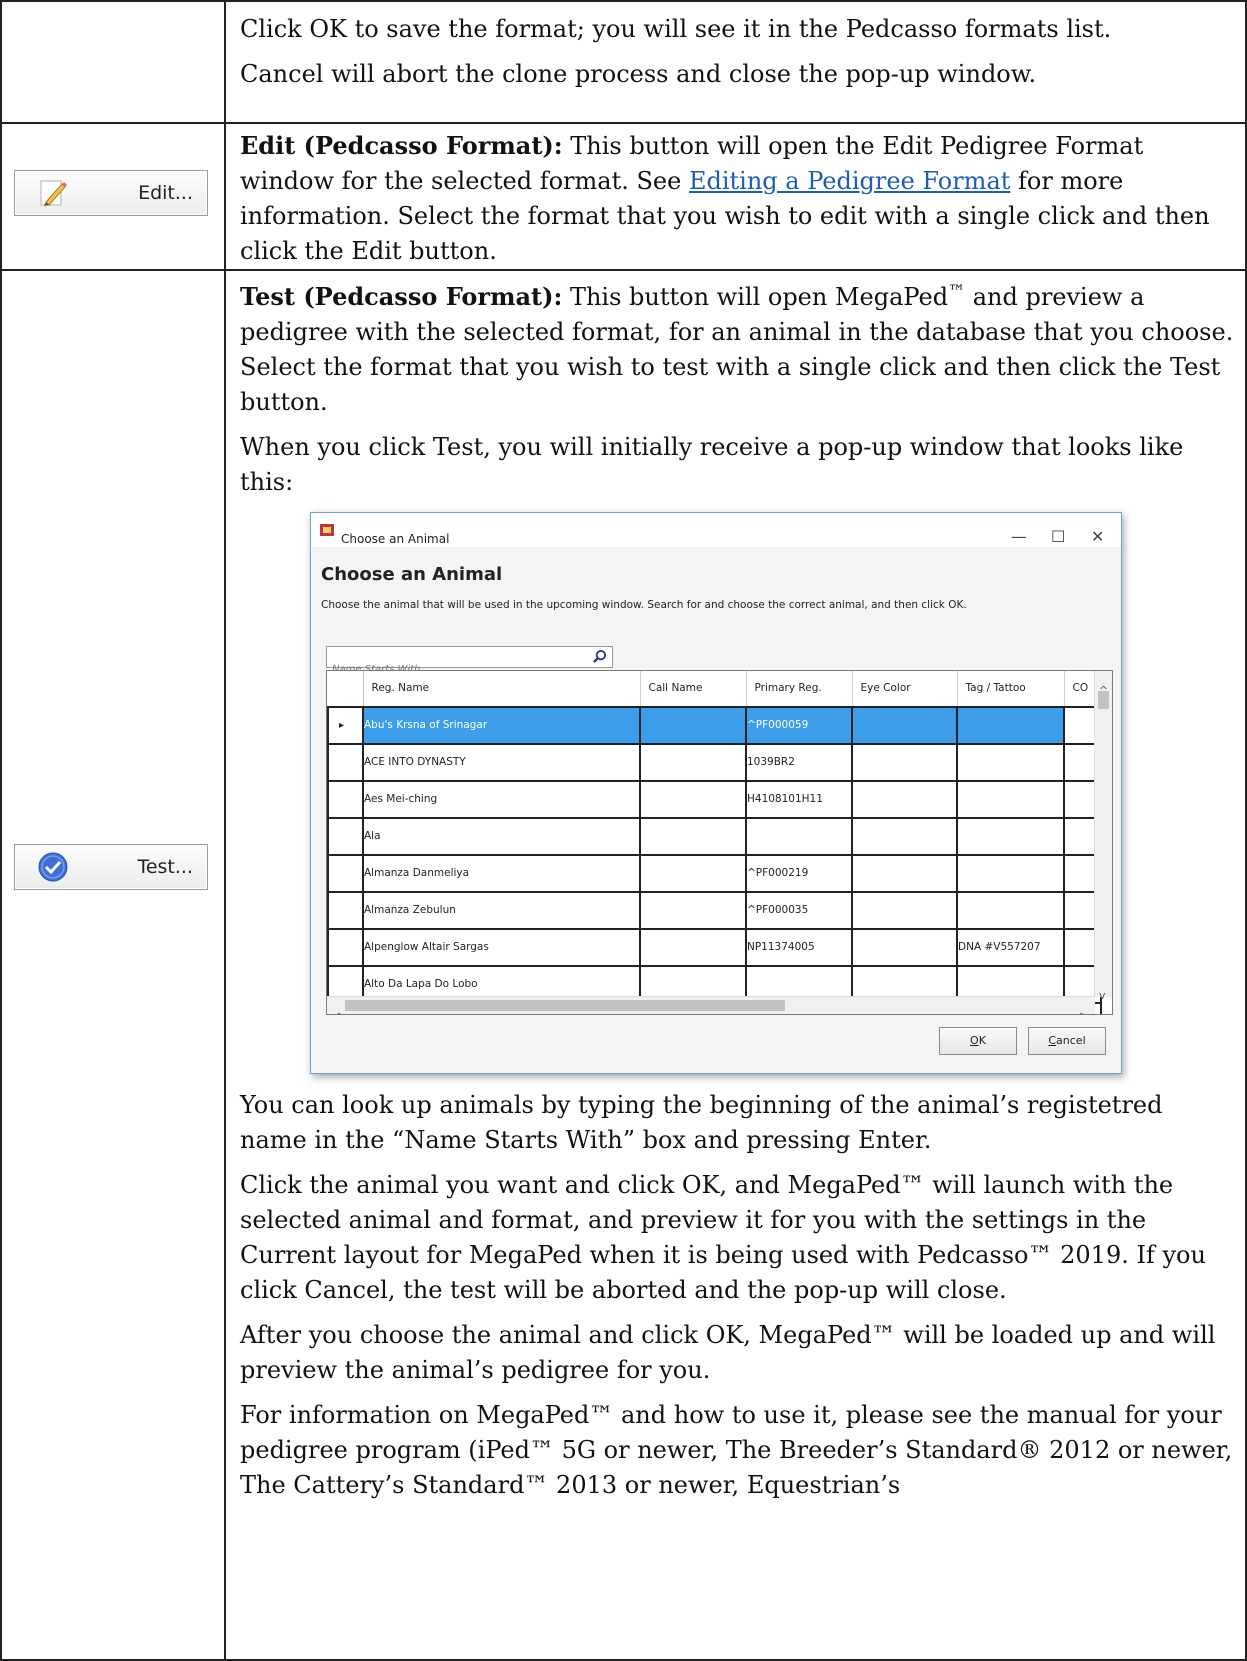 The image size is (1247, 1661). I want to click on vertical-scrollbar: ^ v, so click(1103, 836).